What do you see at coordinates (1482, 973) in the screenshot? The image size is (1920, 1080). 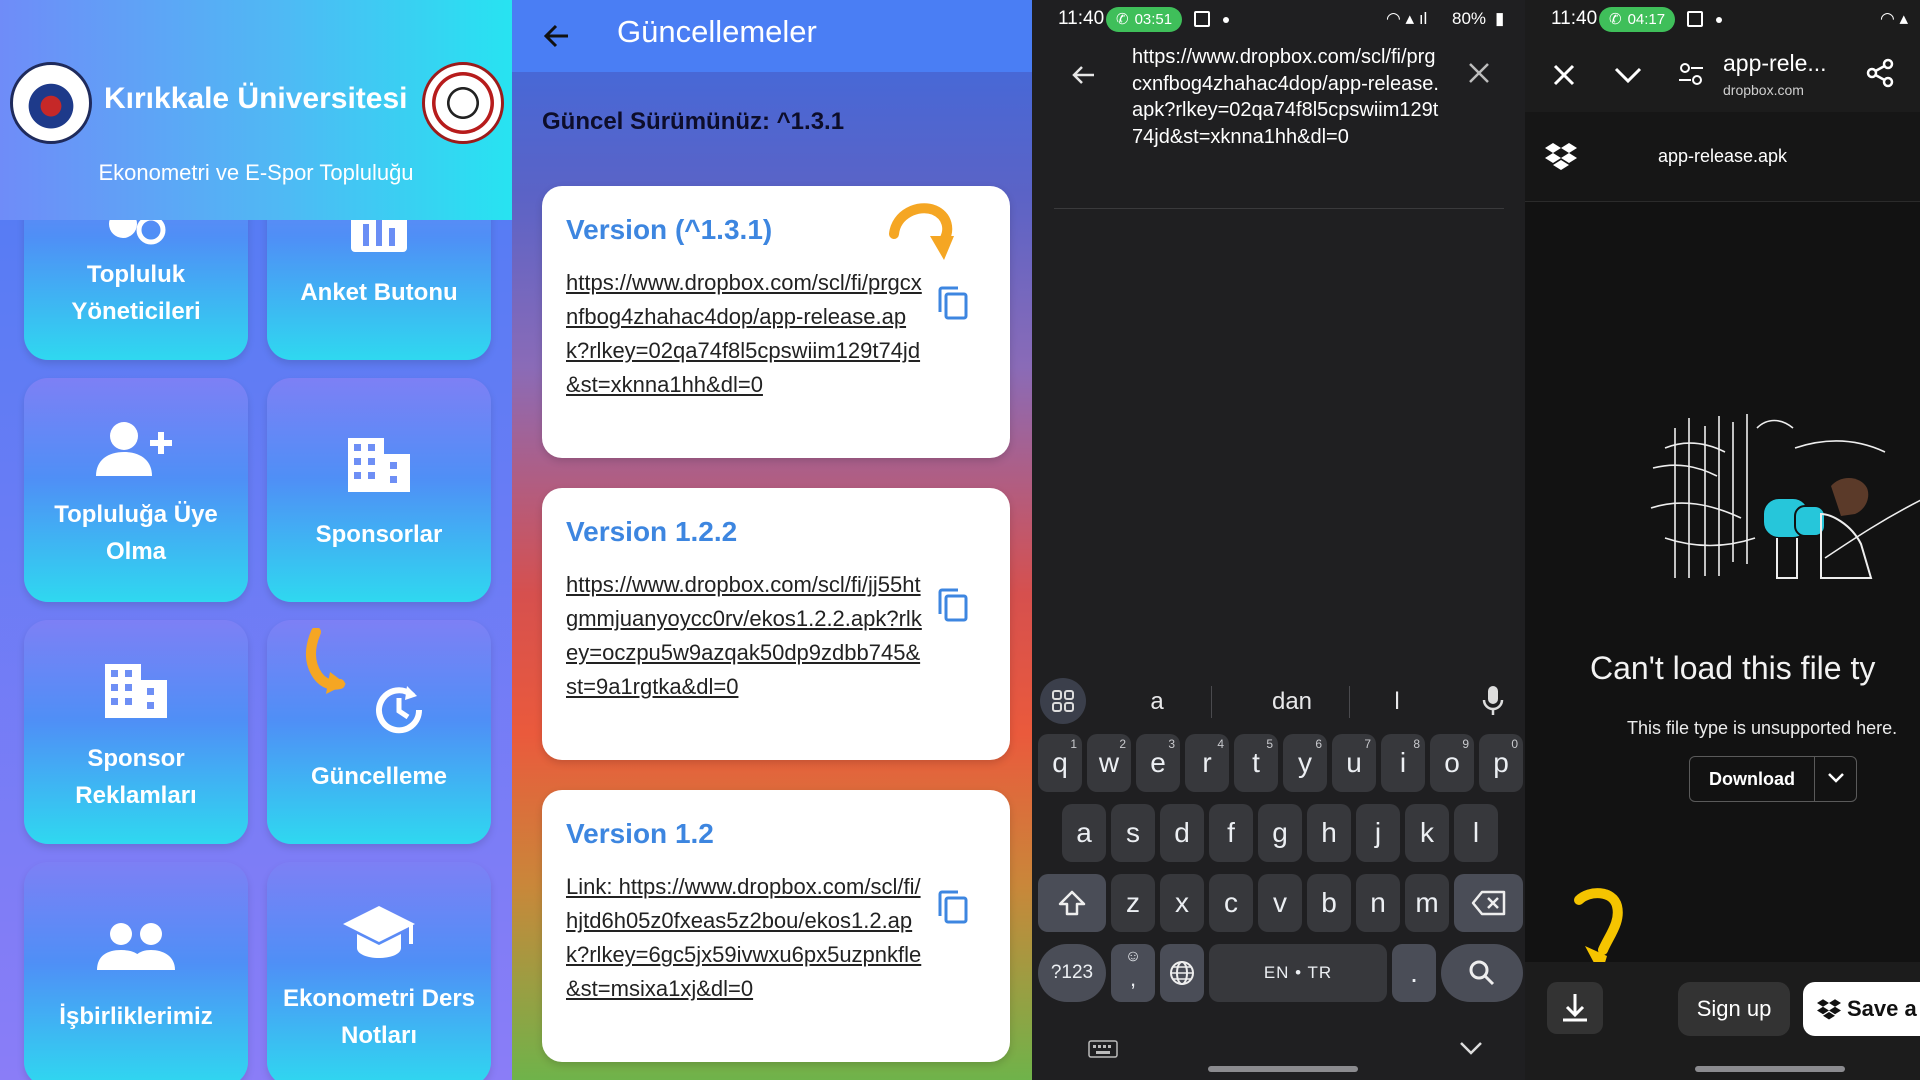 I see `search-key` at bounding box center [1482, 973].